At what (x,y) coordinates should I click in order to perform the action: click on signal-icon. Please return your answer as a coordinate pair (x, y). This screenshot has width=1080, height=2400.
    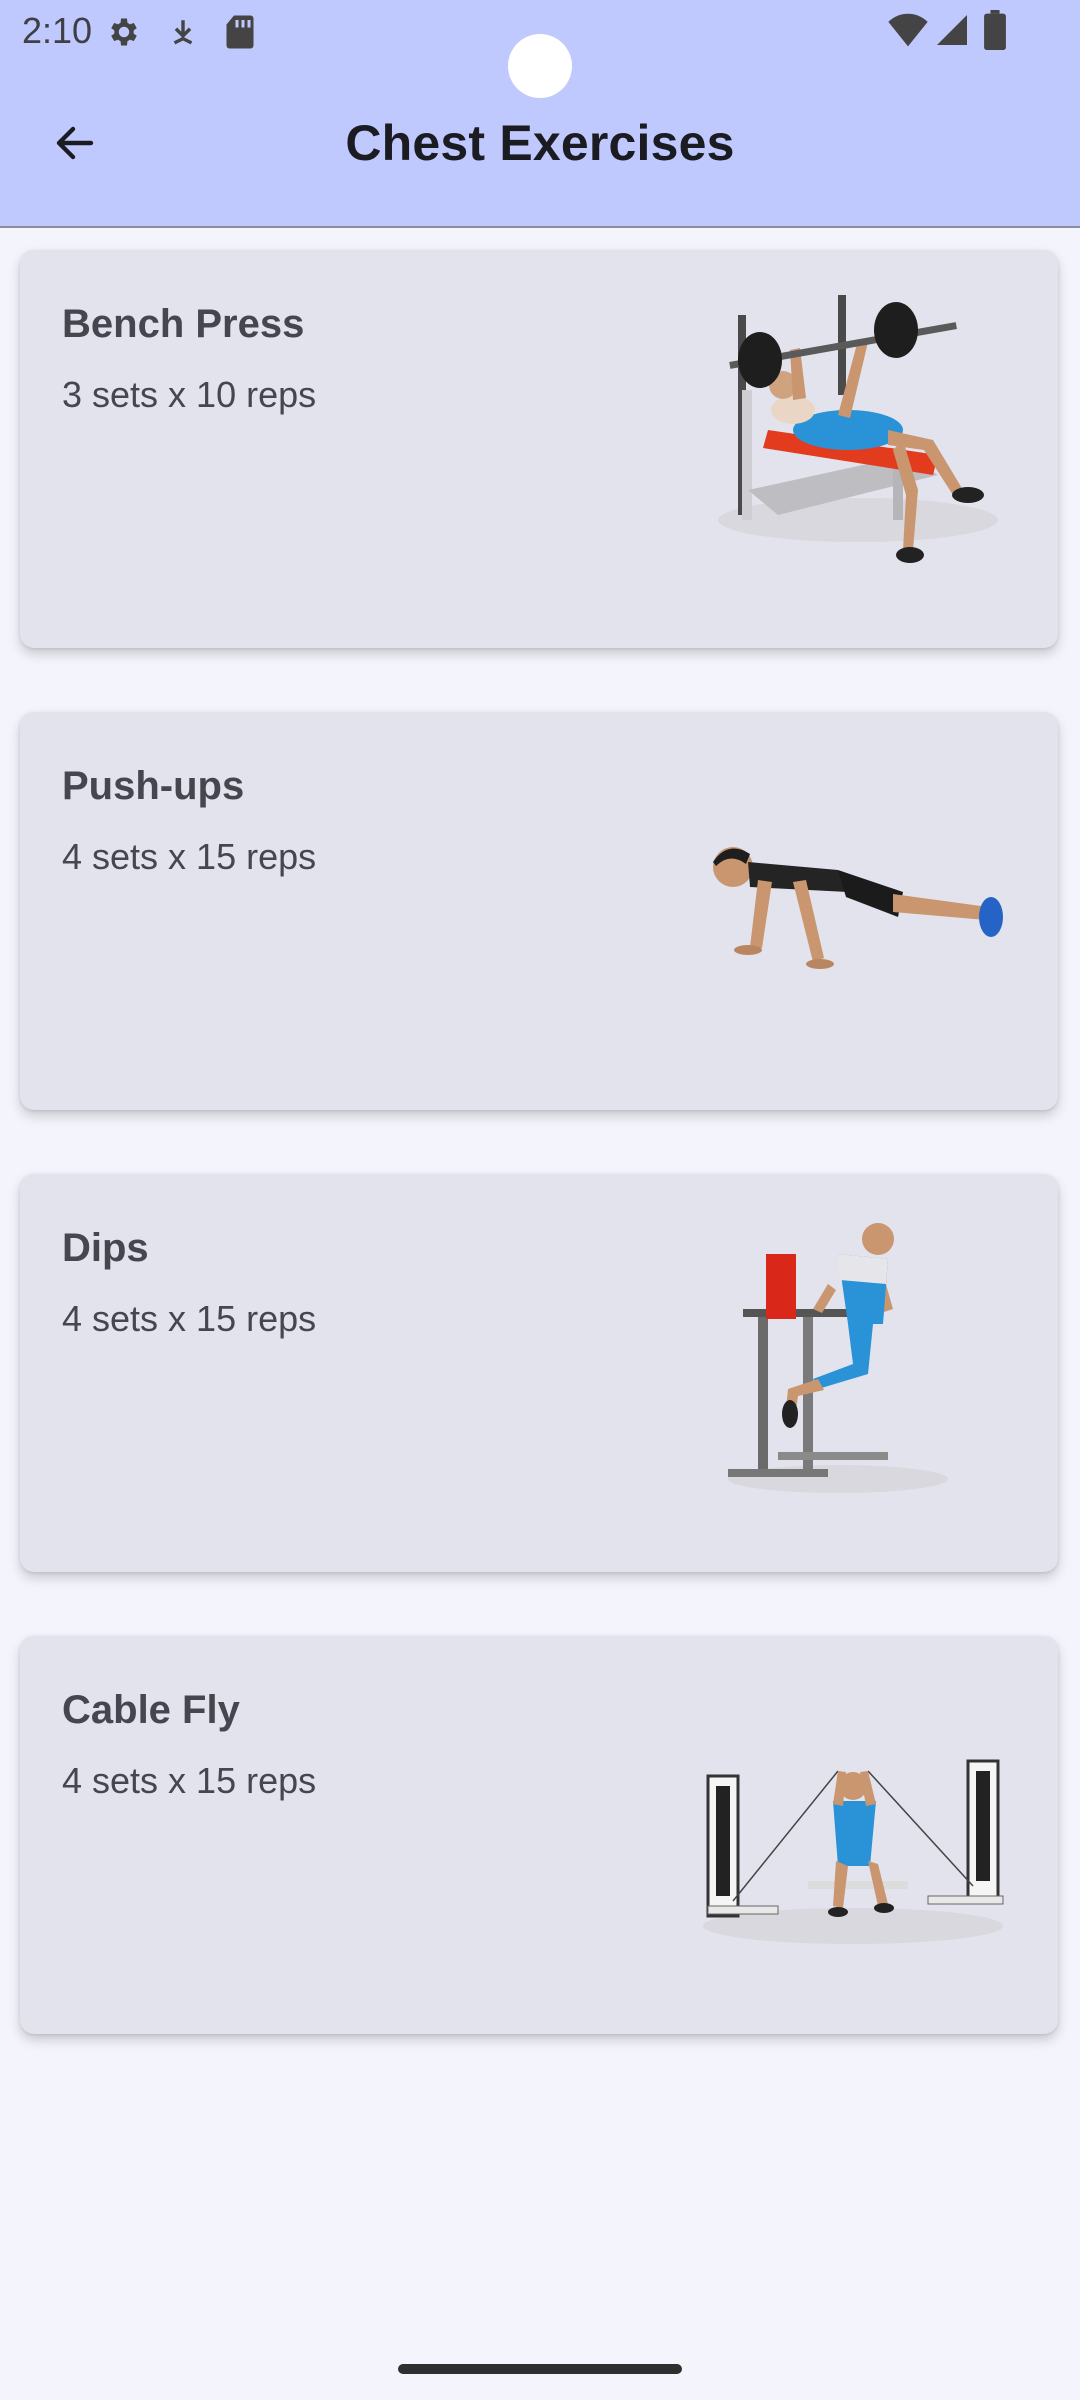
    Looking at the image, I should click on (952, 32).